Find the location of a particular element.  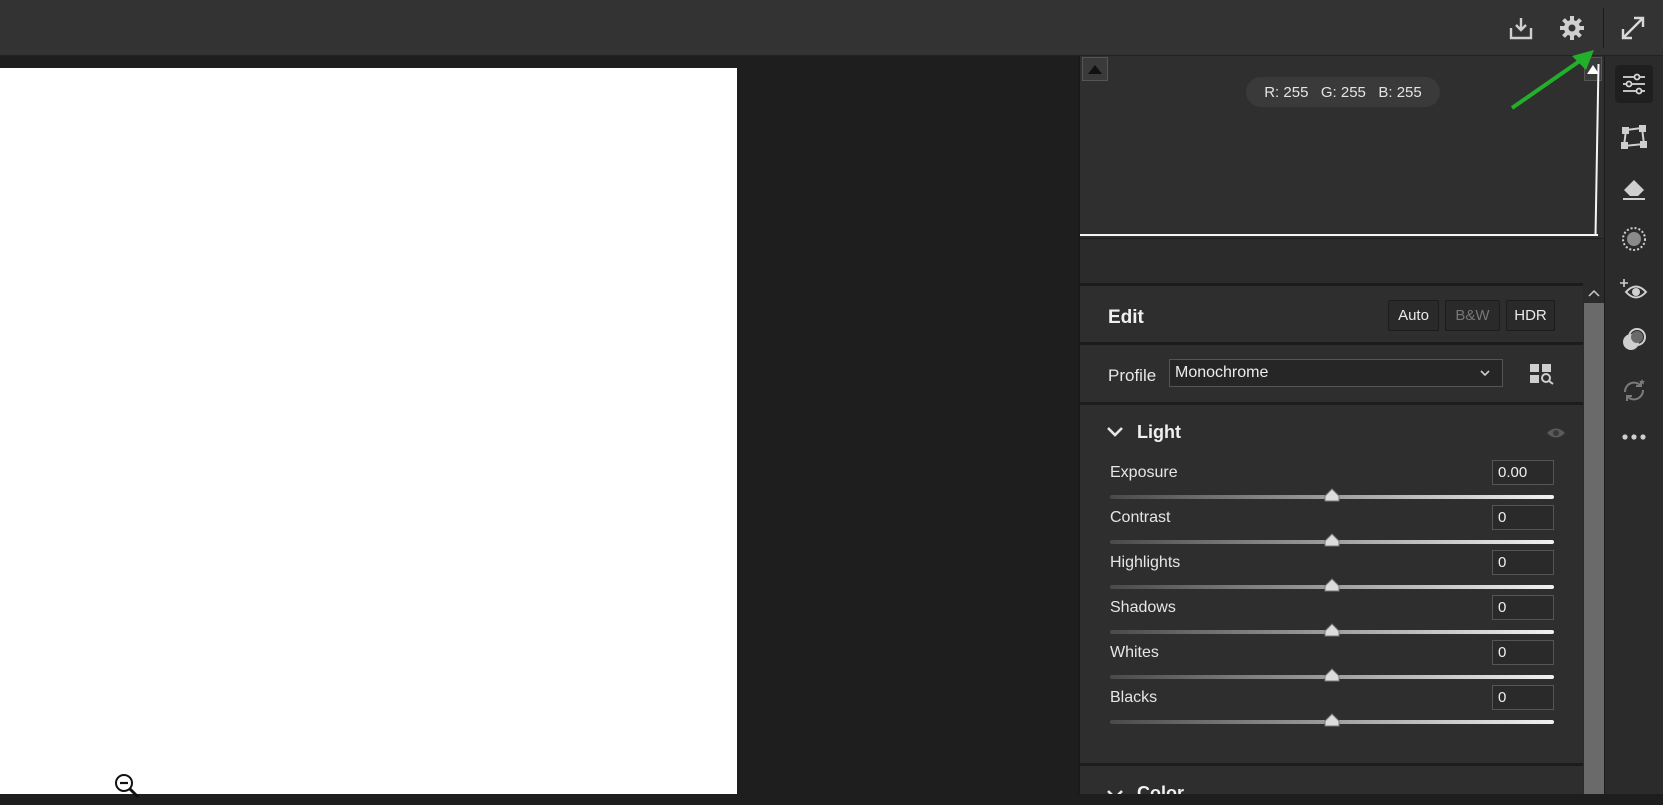

more-icon is located at coordinates (1634, 437).